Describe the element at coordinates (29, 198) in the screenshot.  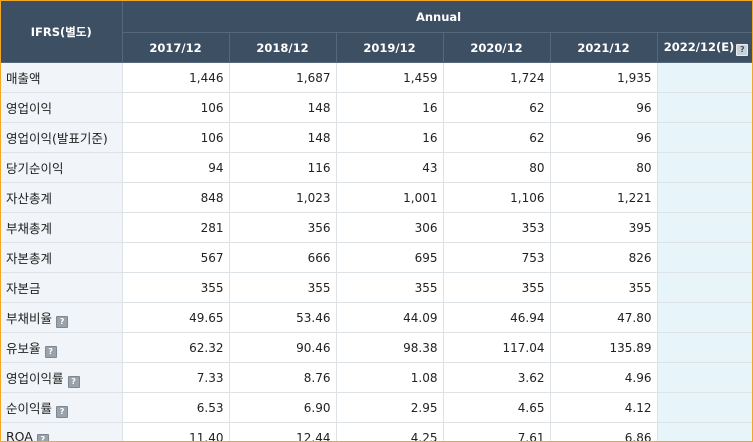
I see `row-label: 자산총계` at that location.